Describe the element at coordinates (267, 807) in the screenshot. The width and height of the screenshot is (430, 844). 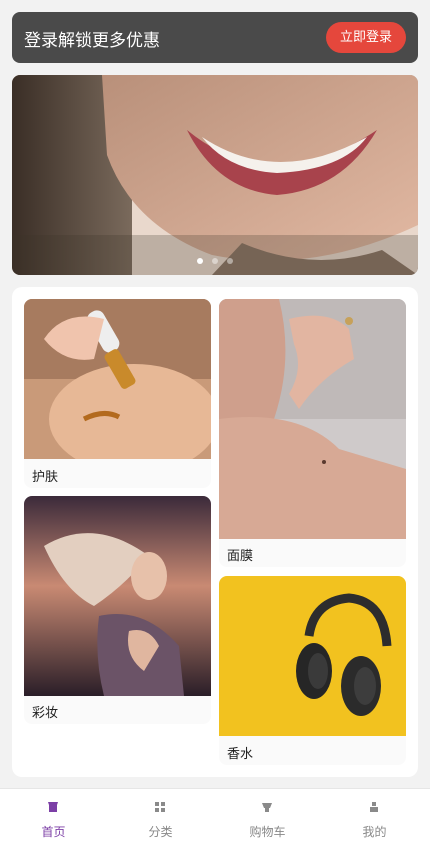
I see `cart-icon` at that location.